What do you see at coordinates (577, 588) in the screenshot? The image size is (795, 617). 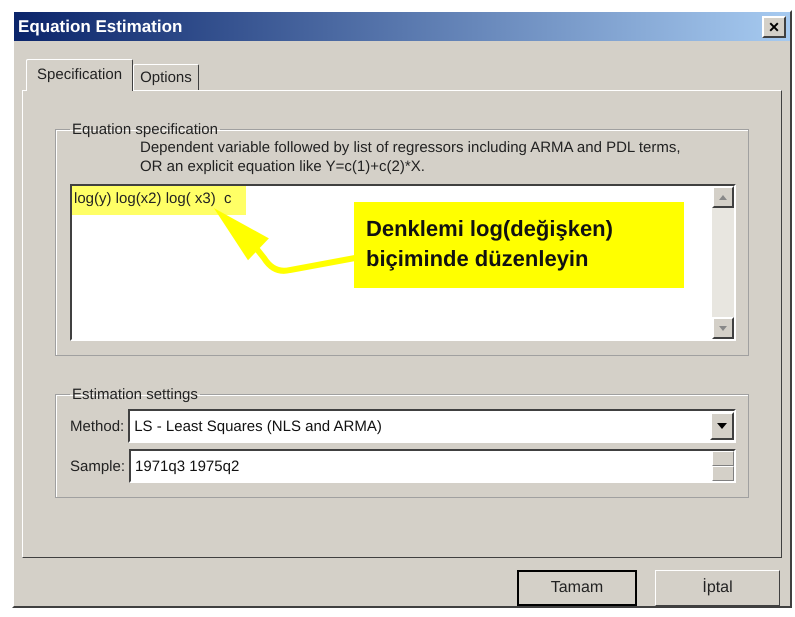 I see `dialog-button: Tamam` at bounding box center [577, 588].